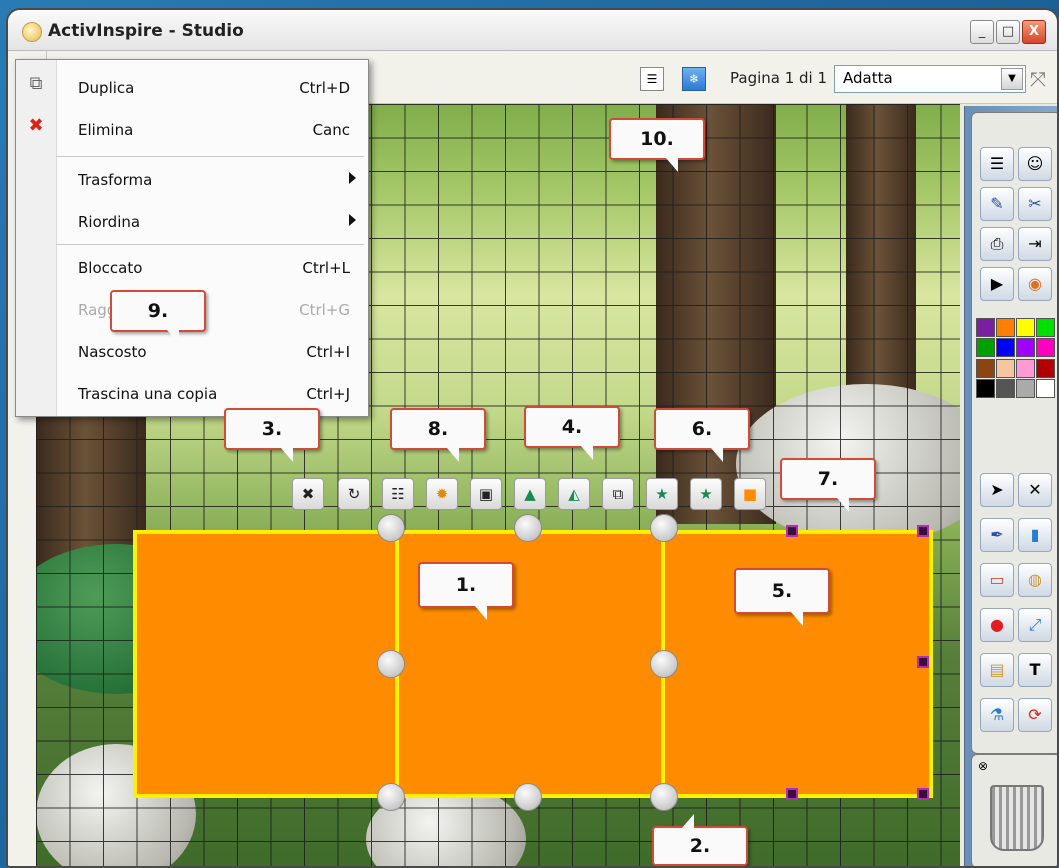 Image resolution: width=1059 pixels, height=868 pixels. Describe the element at coordinates (779, 78) in the screenshot. I see `page-indicator: Pagina 1 di 1` at that location.